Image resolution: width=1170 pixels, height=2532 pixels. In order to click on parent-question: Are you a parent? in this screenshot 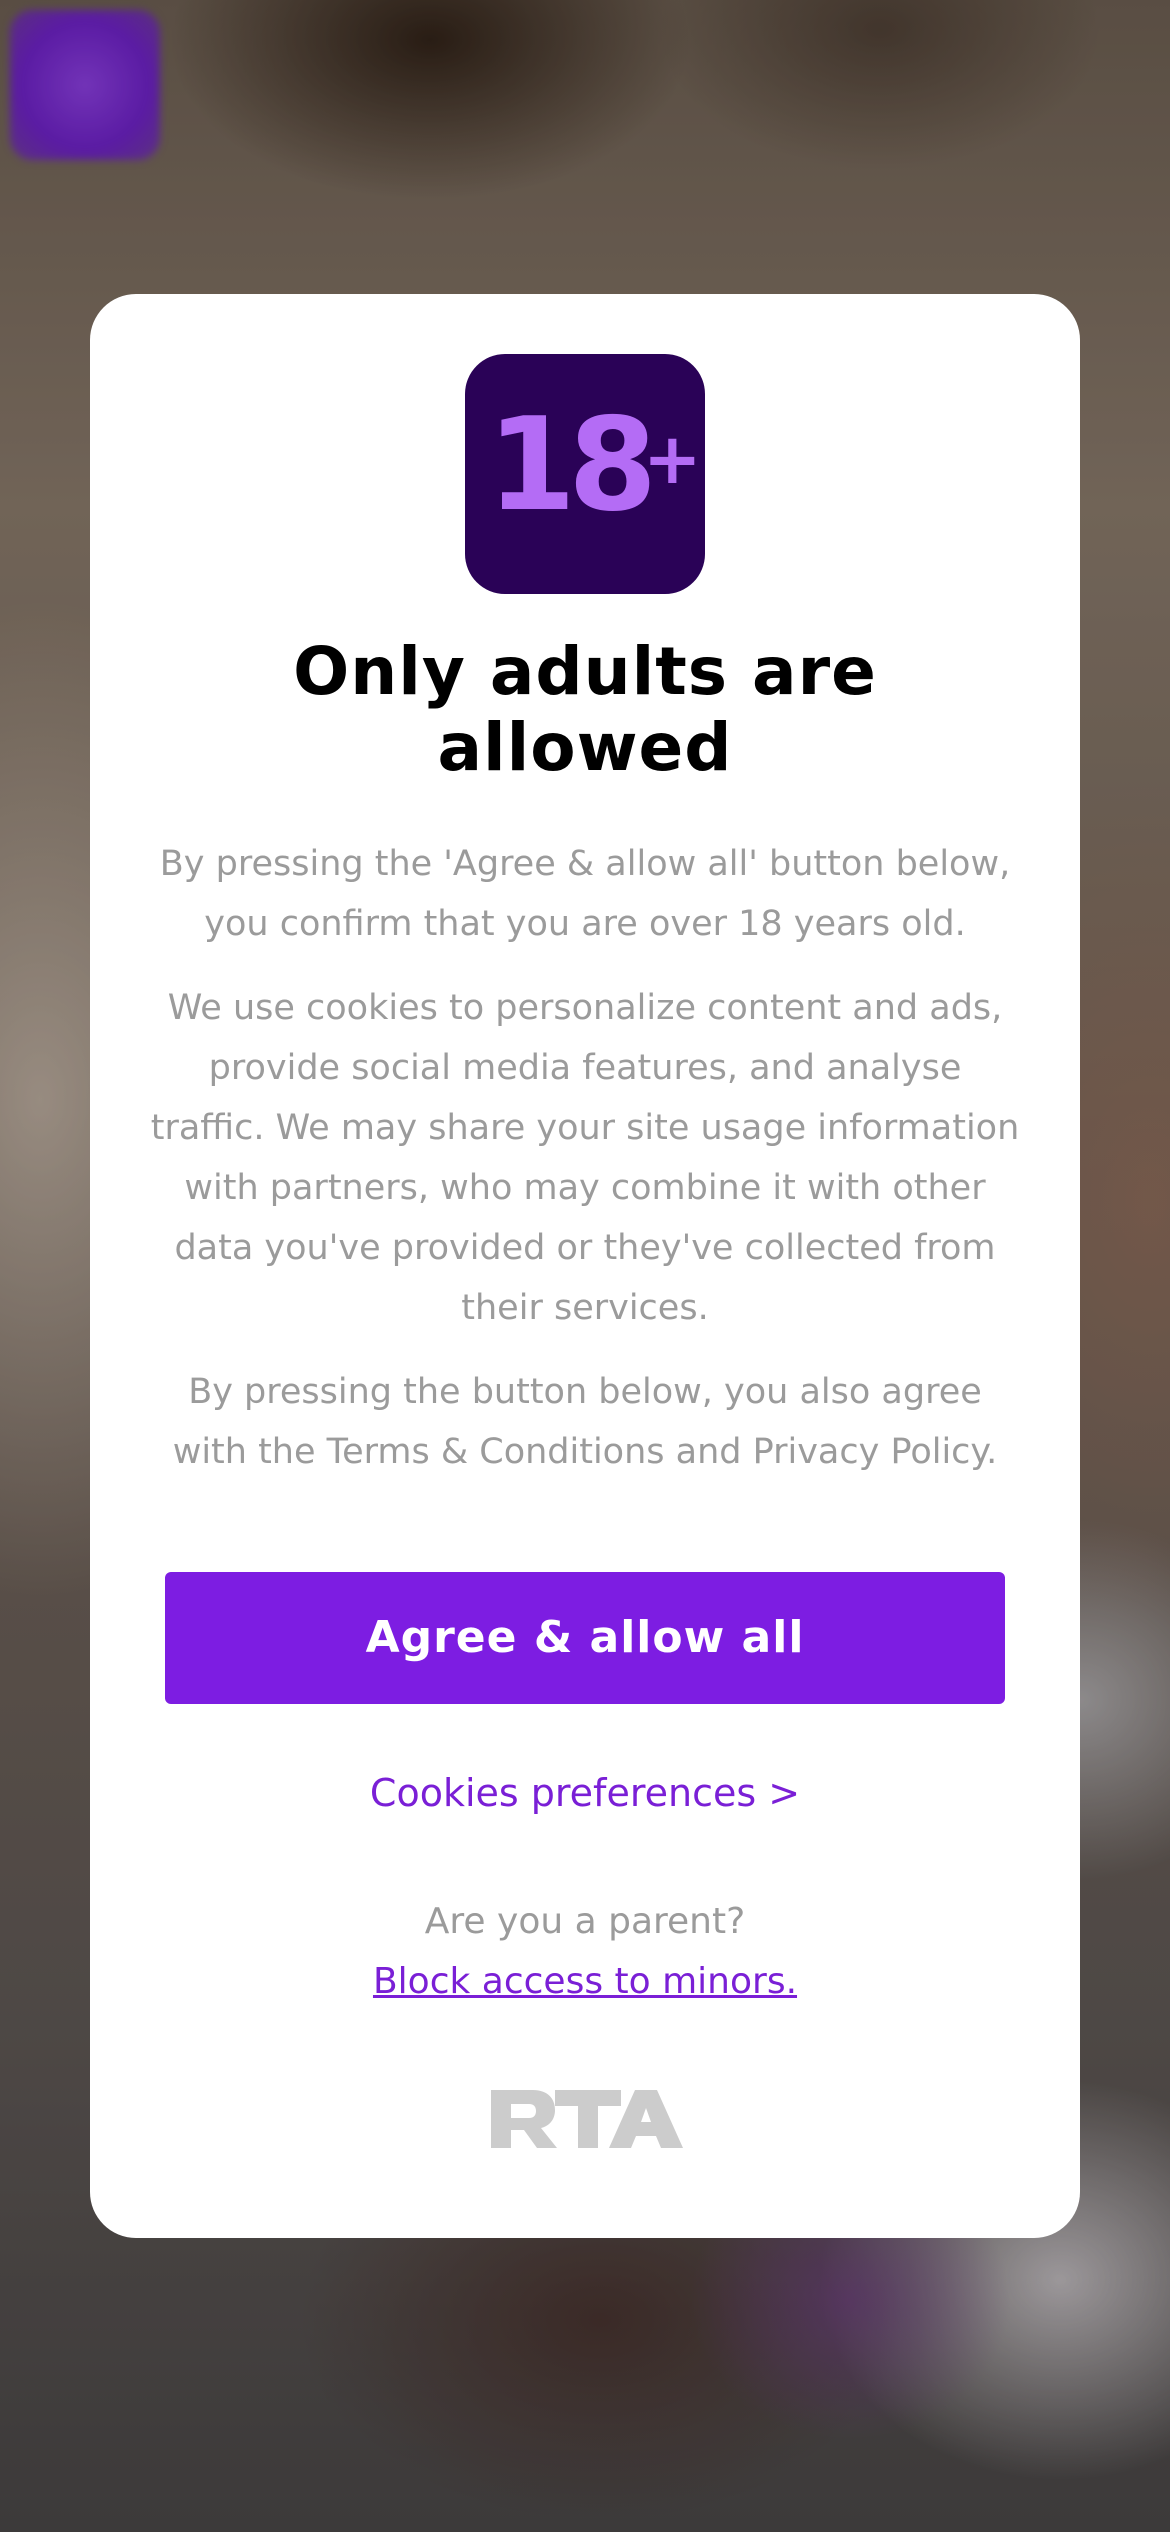, I will do `click(585, 1921)`.